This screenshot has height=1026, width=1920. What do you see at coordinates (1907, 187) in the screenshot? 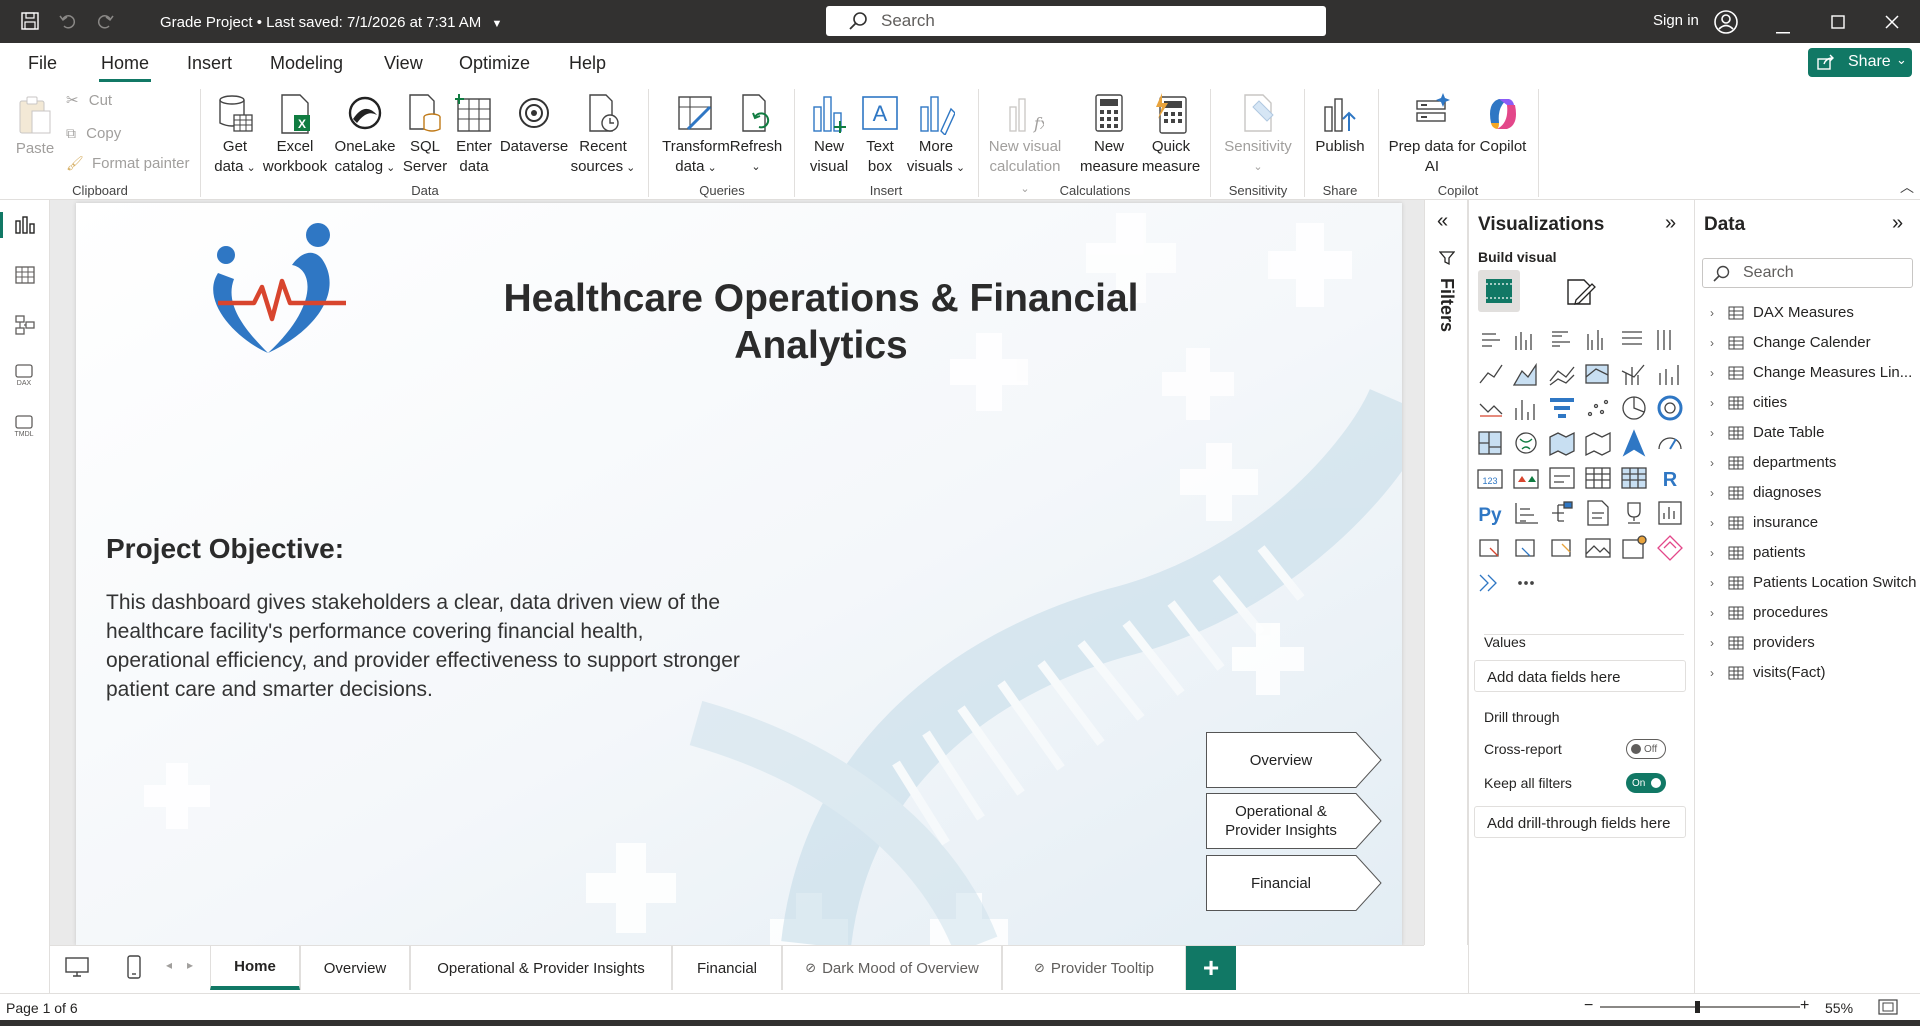
I see `collapse-ribbon-icon: ︿` at bounding box center [1907, 187].